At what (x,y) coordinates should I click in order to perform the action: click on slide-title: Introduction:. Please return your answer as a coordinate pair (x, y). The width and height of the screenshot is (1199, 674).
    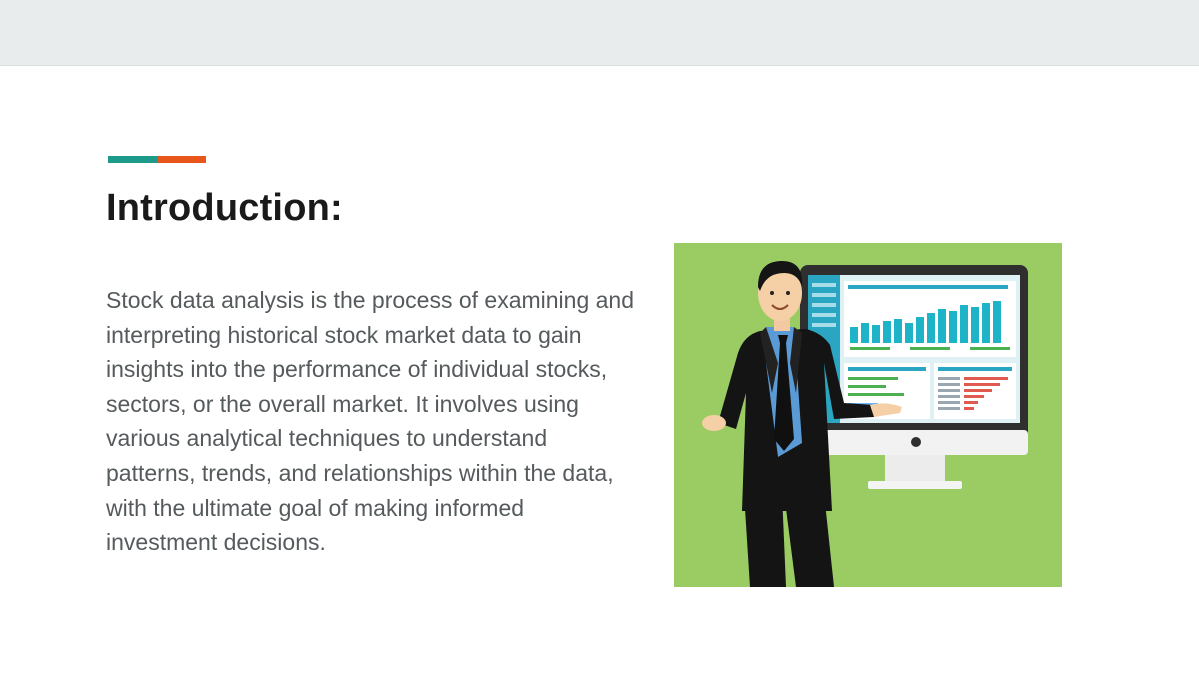
    Looking at the image, I should click on (224, 208).